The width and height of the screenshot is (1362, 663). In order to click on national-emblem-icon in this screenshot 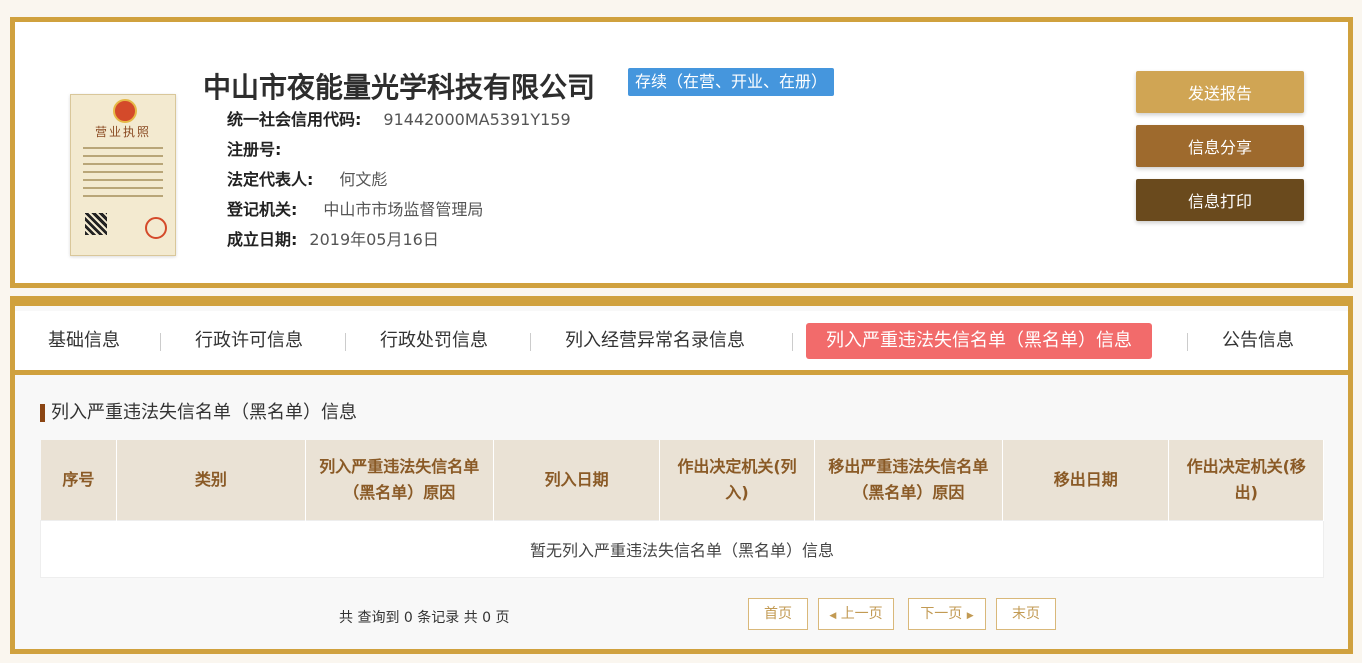, I will do `click(125, 111)`.